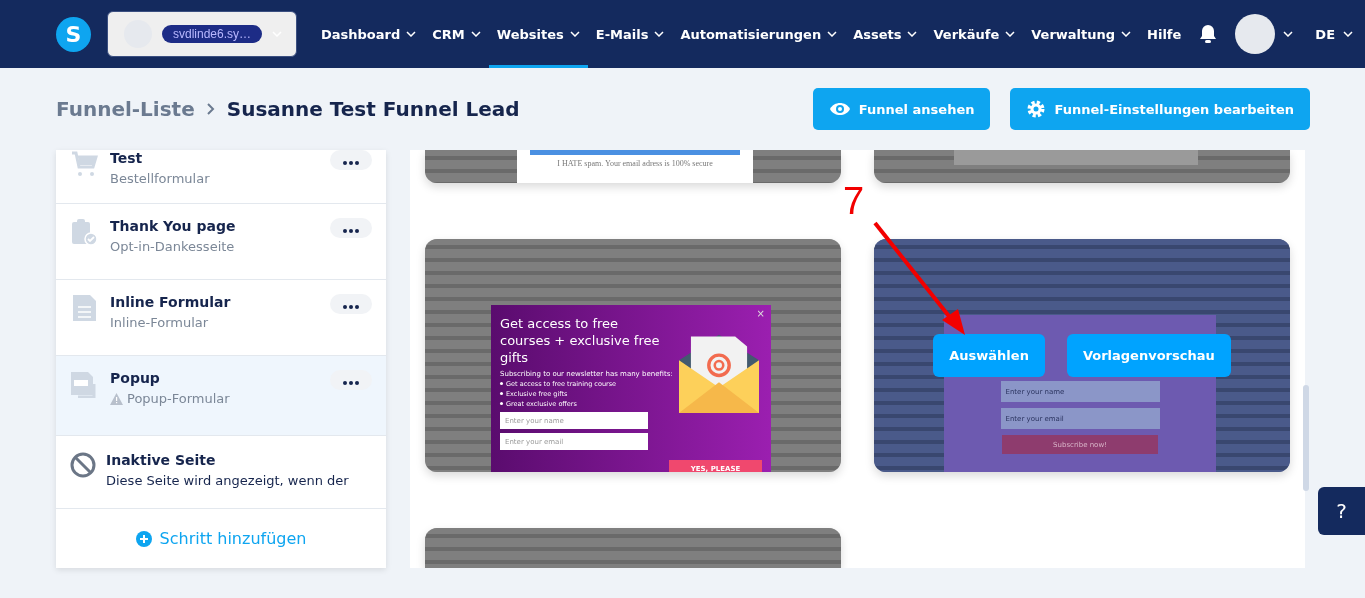 The image size is (1365, 598). Describe the element at coordinates (580, 340) in the screenshot. I see `popup-headline: Get access to free courses + exclusive free gifts` at that location.